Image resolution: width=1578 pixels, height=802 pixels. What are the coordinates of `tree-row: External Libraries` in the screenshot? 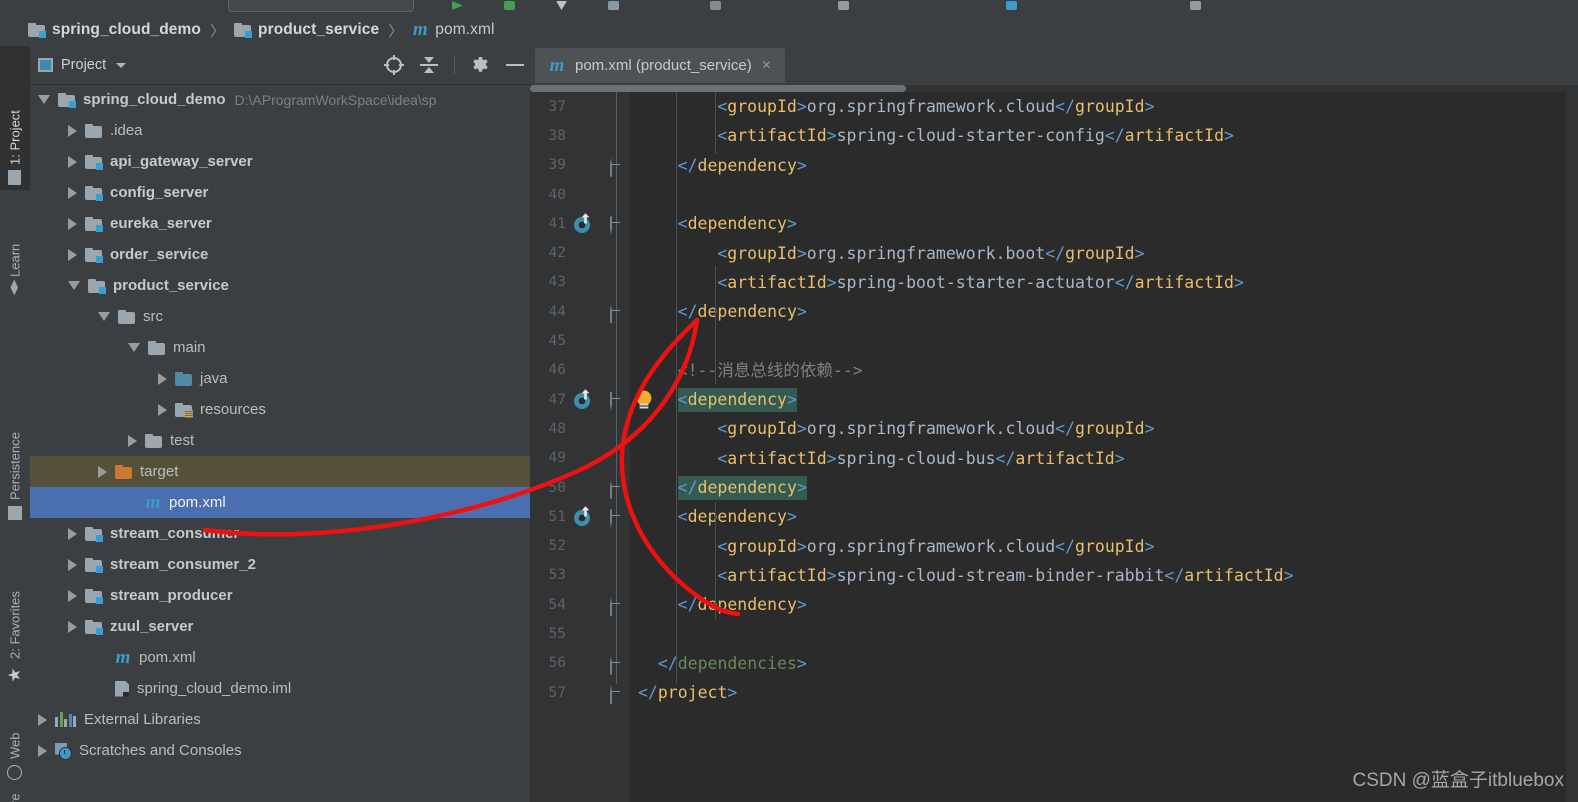 It's located at (280, 719).